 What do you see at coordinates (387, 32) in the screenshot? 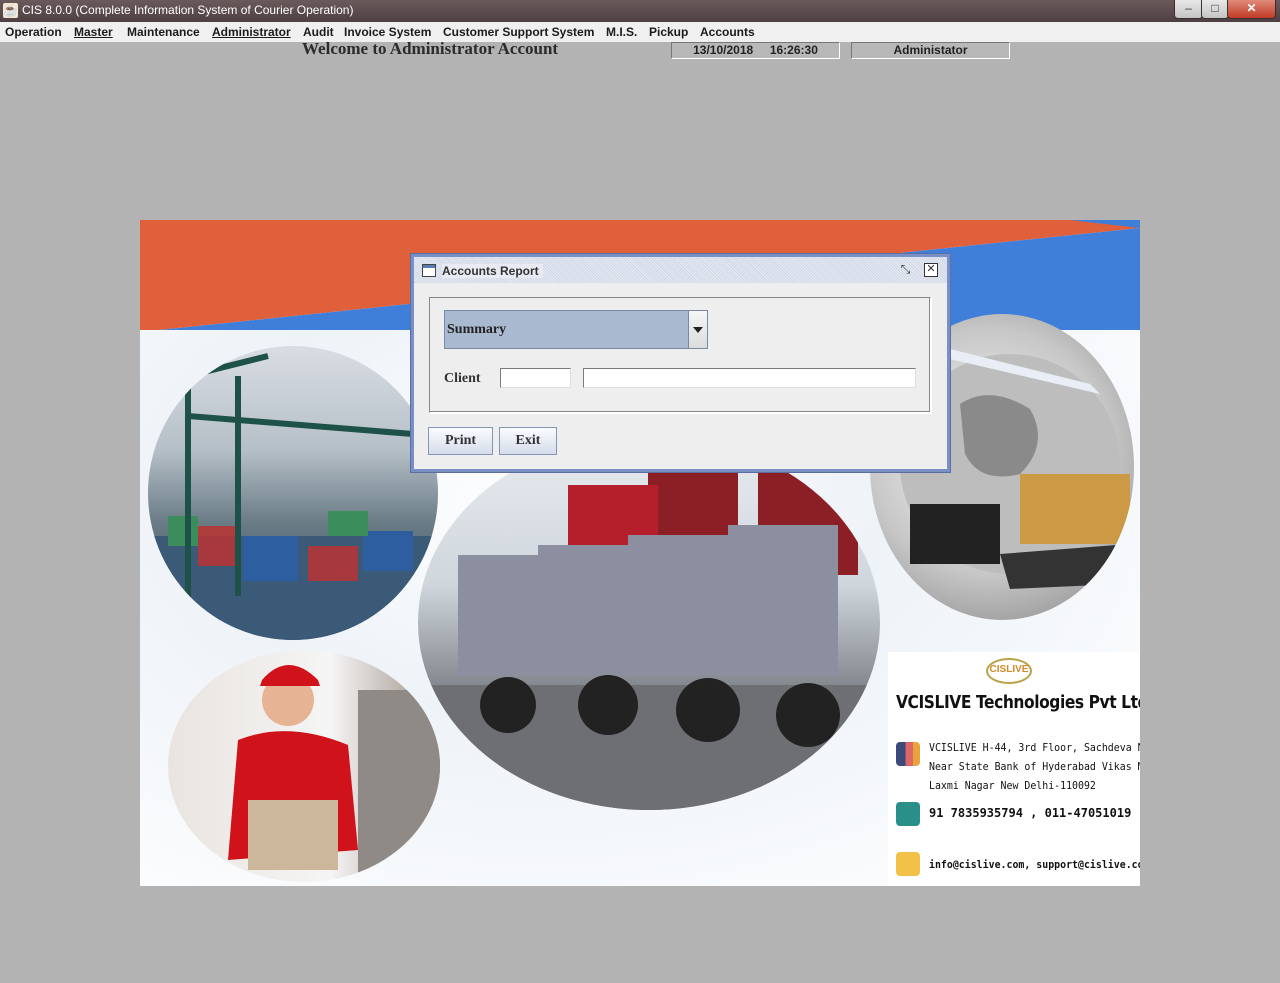
I see `menu-invoice-system: Invoice System` at bounding box center [387, 32].